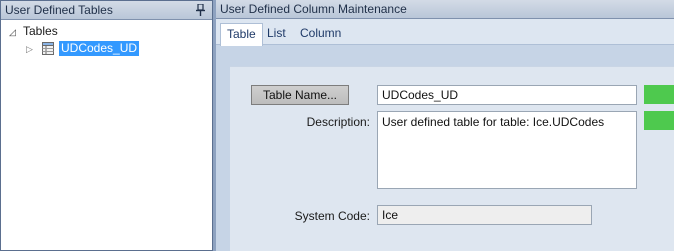 The height and width of the screenshot is (251, 674). I want to click on tables-tree: ◿ Tables ▷ UDCodes_UD, so click(106, 38).